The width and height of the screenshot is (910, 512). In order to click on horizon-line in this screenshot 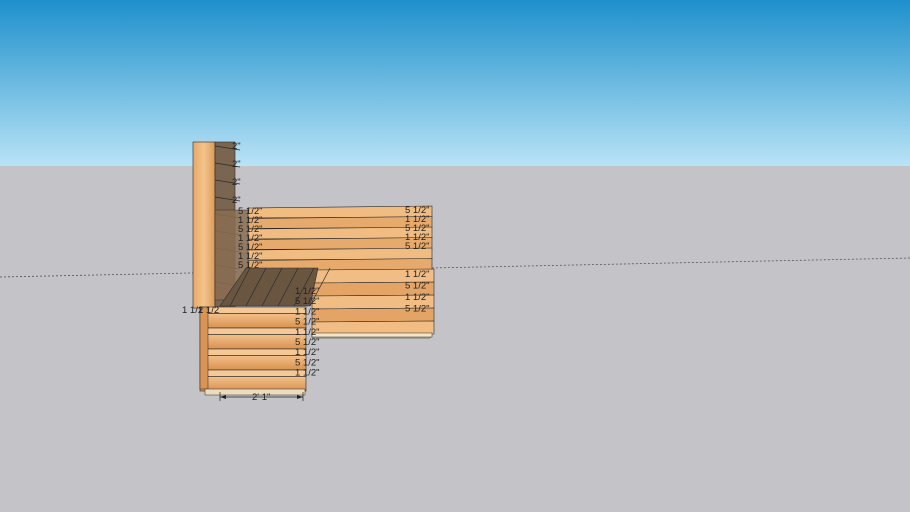, I will do `click(455, 267)`.